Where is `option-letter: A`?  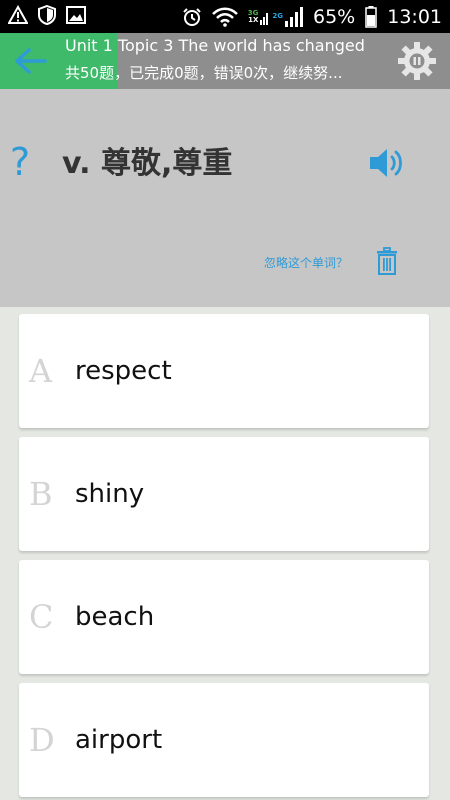 option-letter: A is located at coordinates (41, 371).